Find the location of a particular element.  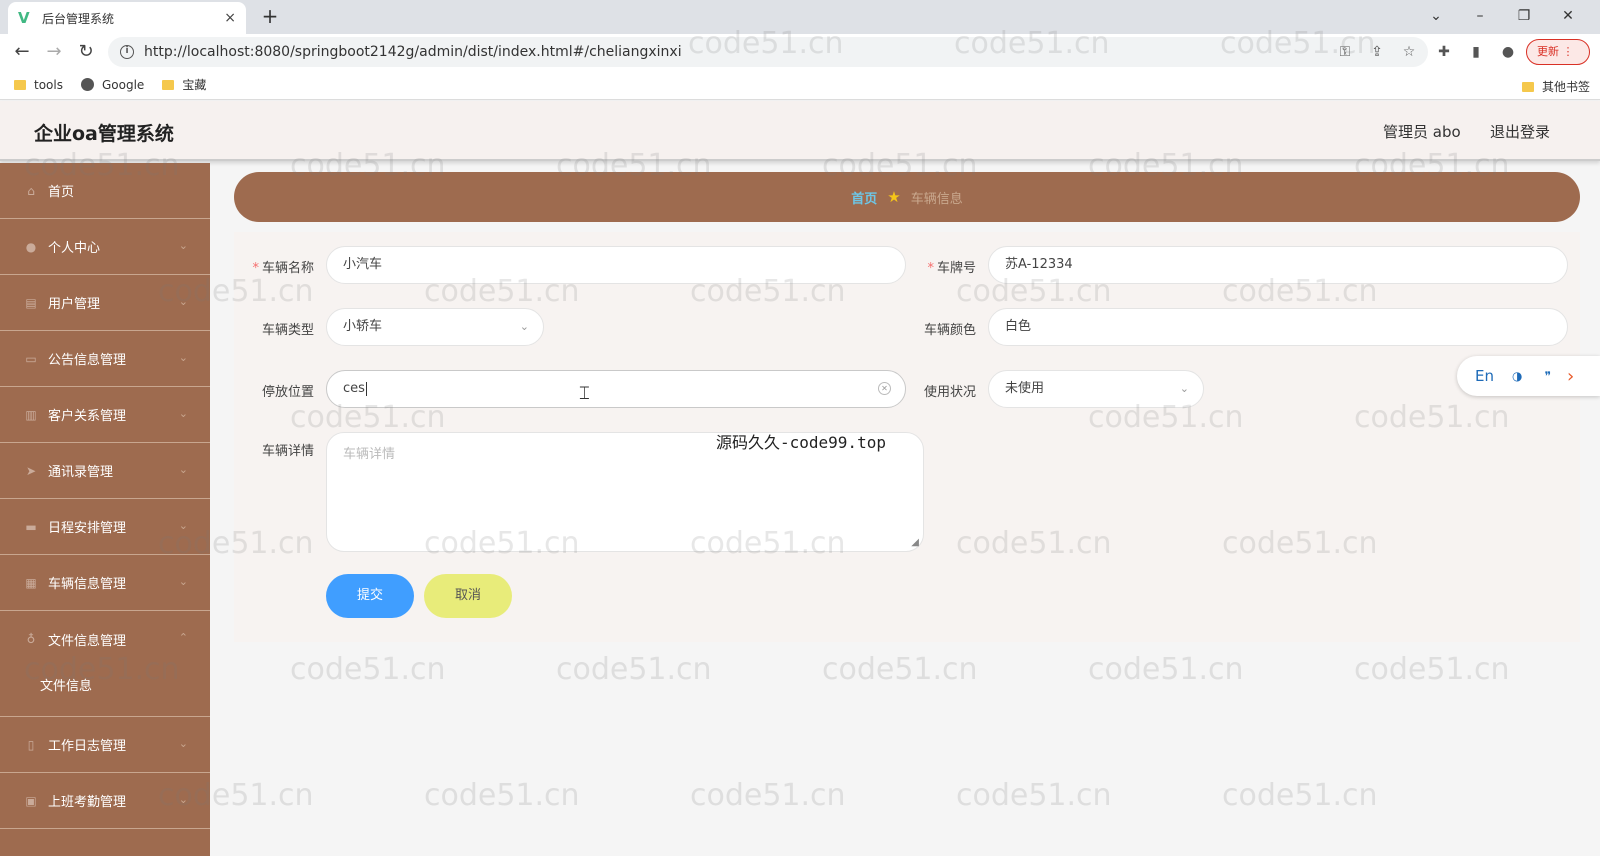

vehicle-color-input: 白色 is located at coordinates (1278, 327).